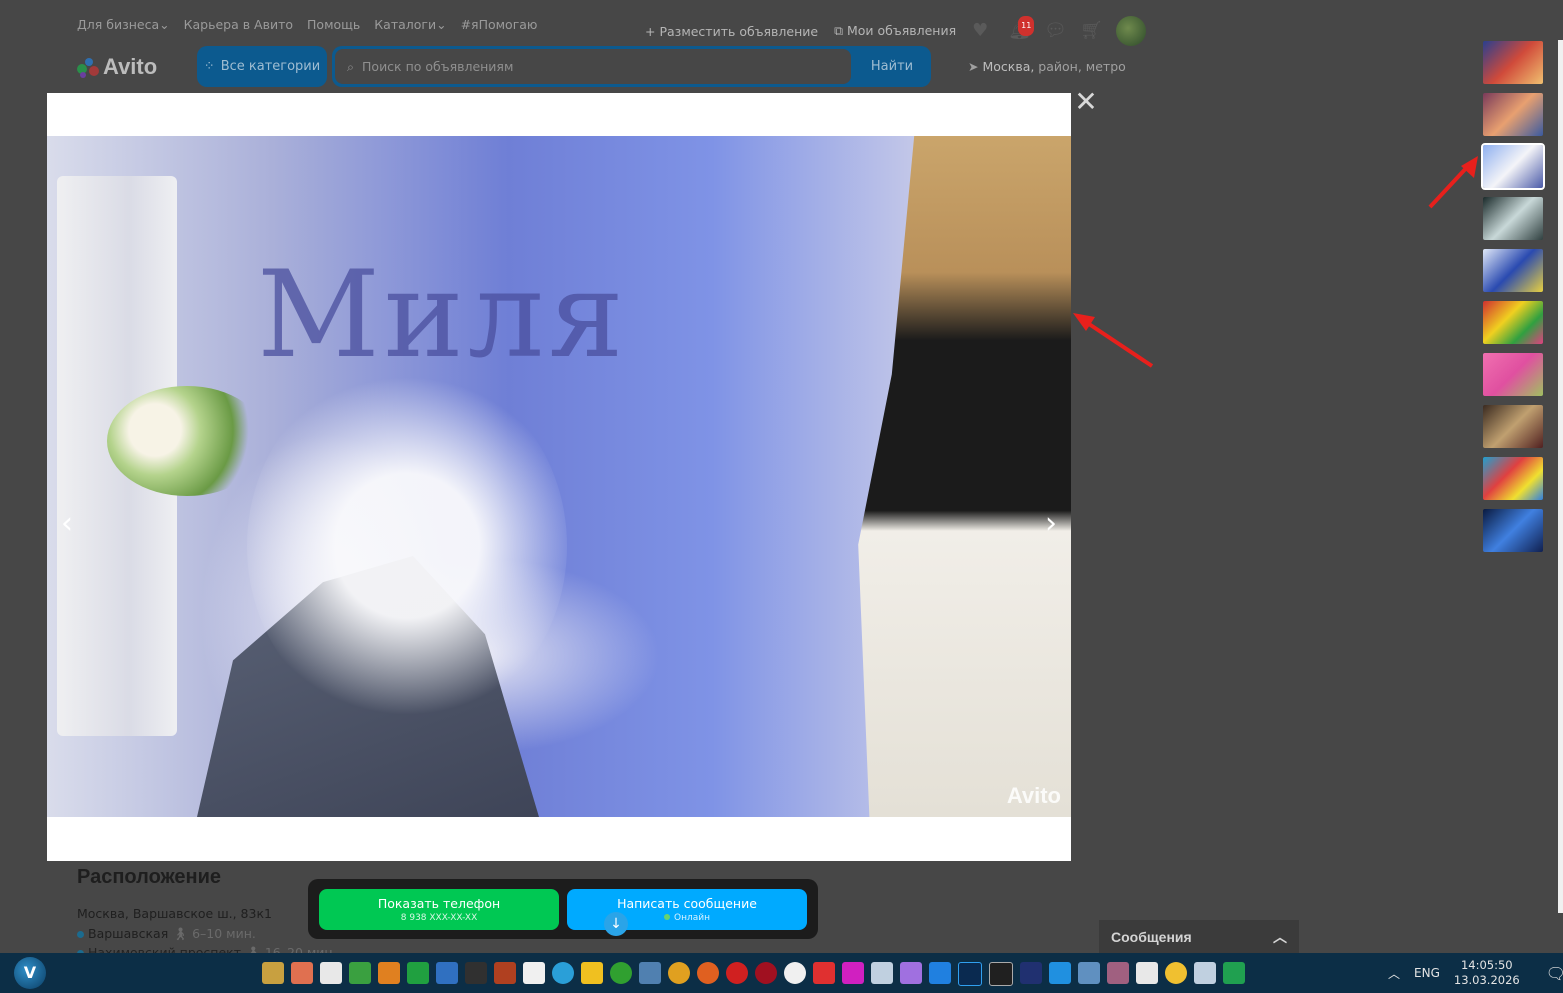 The image size is (1563, 993). I want to click on online-dot-icon, so click(667, 917).